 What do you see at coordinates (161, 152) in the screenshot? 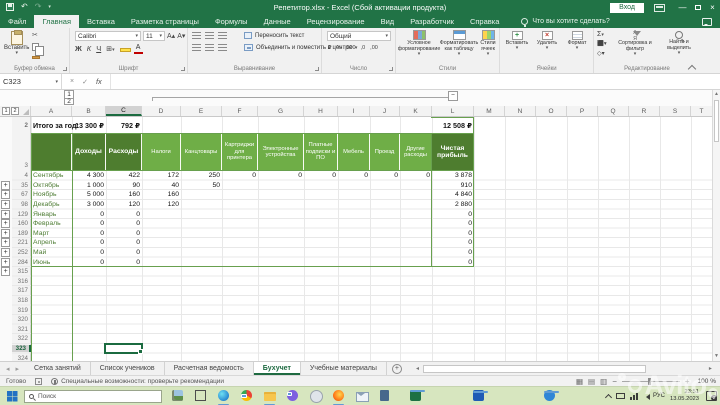
I see `cell-category: Налоги` at bounding box center [161, 152].